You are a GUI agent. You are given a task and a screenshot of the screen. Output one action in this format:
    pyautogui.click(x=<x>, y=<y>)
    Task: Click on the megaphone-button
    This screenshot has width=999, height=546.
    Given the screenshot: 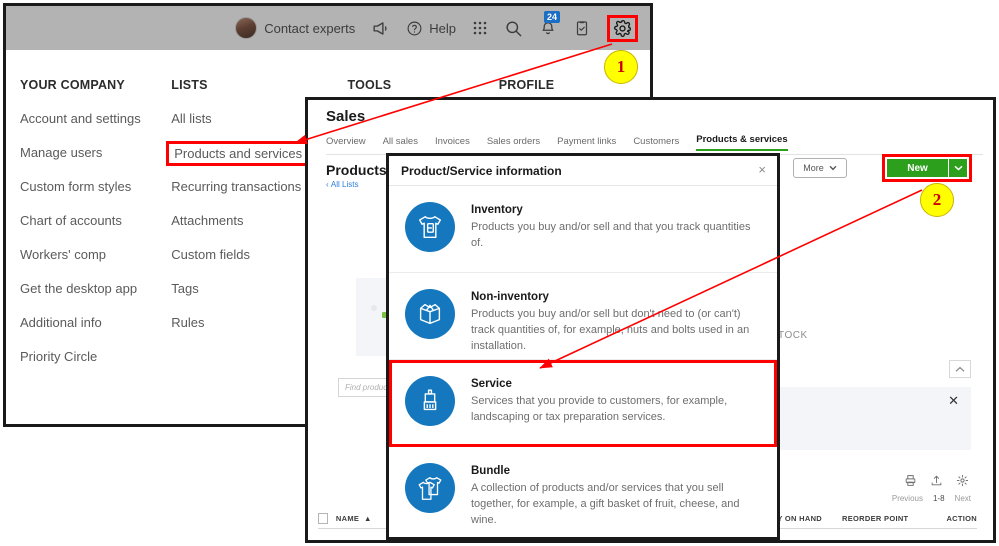 What is the action you would take?
    pyautogui.click(x=380, y=28)
    